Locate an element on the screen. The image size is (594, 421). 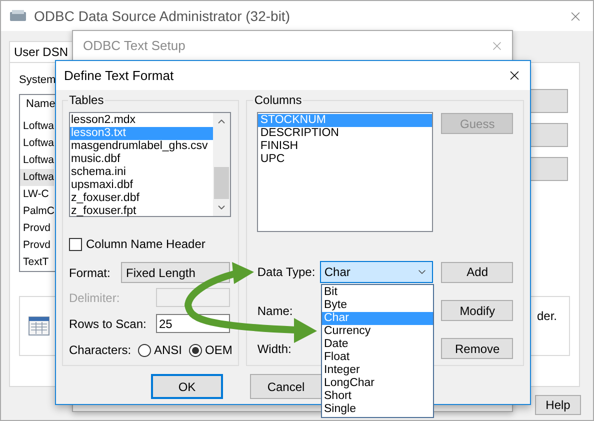
button: Cancel is located at coordinates (286, 386).